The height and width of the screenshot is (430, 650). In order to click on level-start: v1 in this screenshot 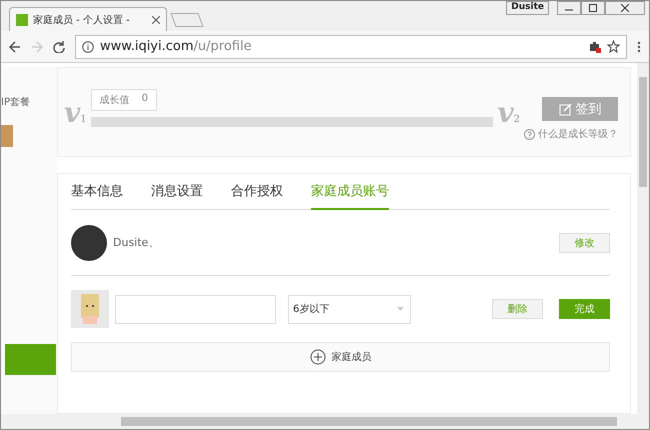, I will do `click(75, 112)`.